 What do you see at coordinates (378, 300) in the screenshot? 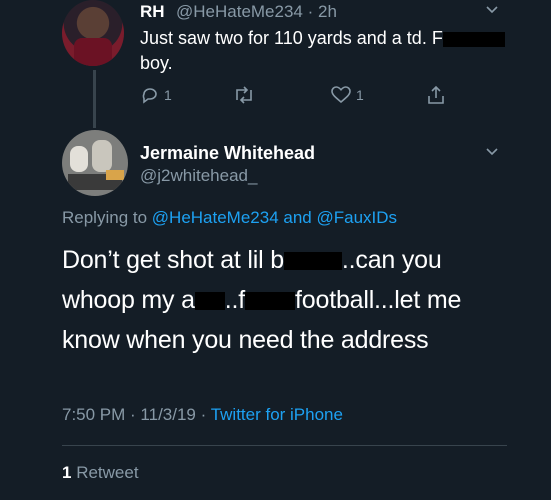
I see `tweet-text-part: football...let me` at bounding box center [378, 300].